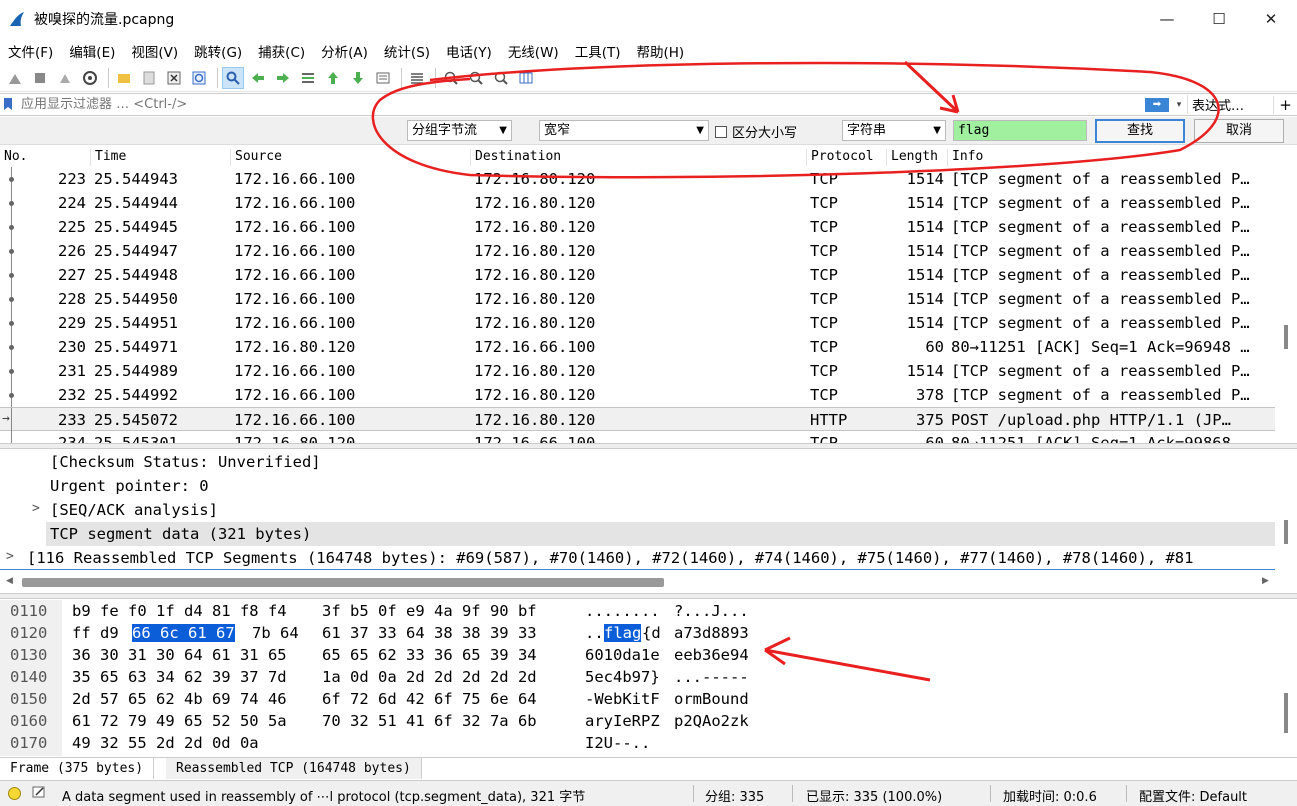  Describe the element at coordinates (407, 51) in the screenshot. I see `menu-statistics: 统计(S)` at that location.